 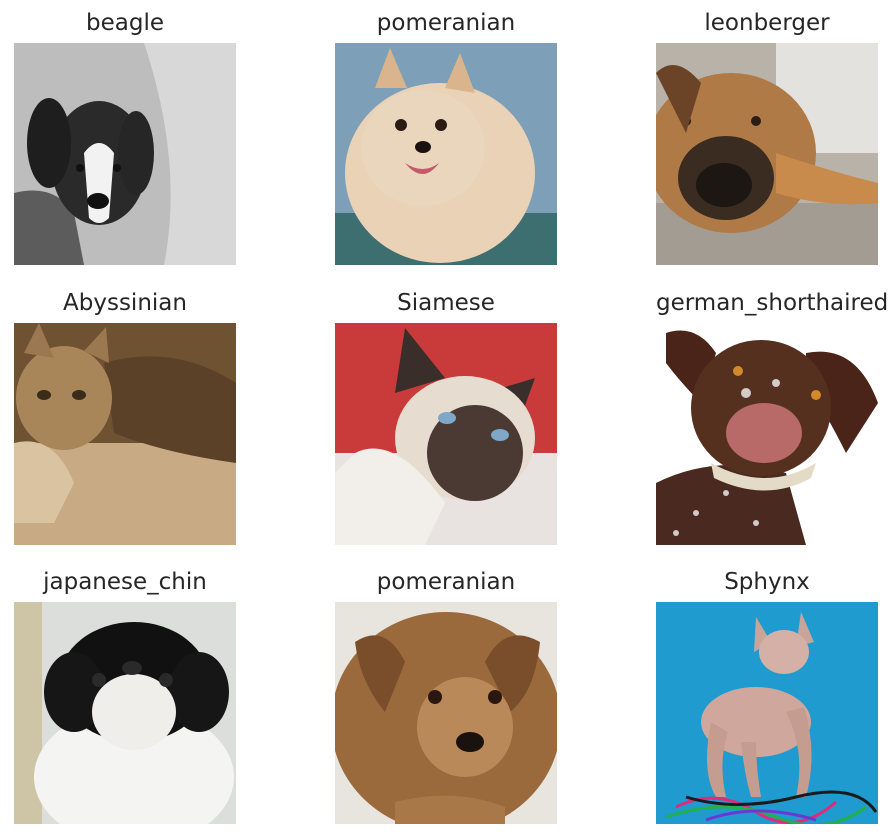 I want to click on pet-photo-beagle, so click(x=125, y=154).